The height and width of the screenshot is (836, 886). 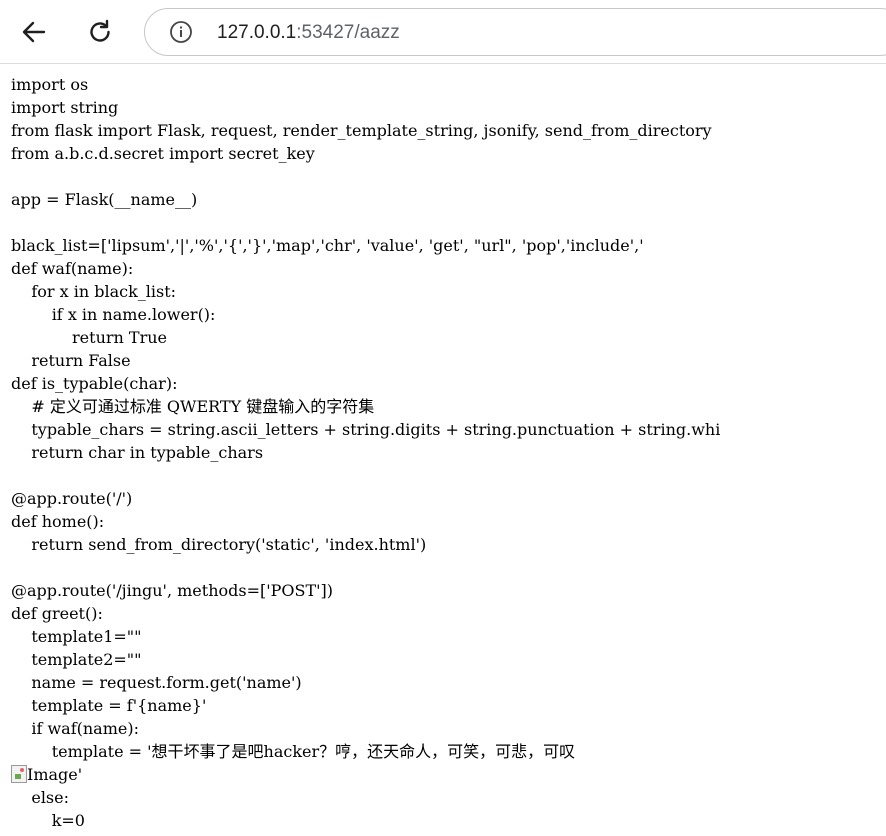 What do you see at coordinates (19, 774) in the screenshot?
I see `broken-image-icon` at bounding box center [19, 774].